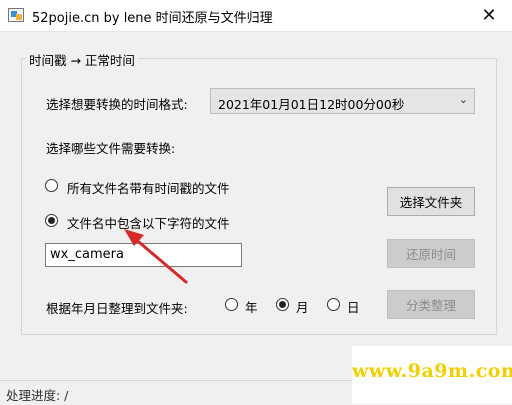 This screenshot has width=512, height=405. What do you see at coordinates (431, 253) in the screenshot?
I see `restore-time-button: 还原时间` at bounding box center [431, 253].